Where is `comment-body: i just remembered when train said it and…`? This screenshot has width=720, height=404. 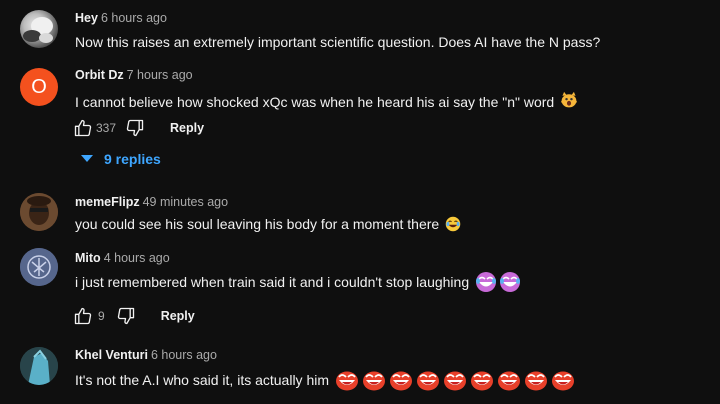
comment-body: i just remembered when train said it and… is located at coordinates (272, 282).